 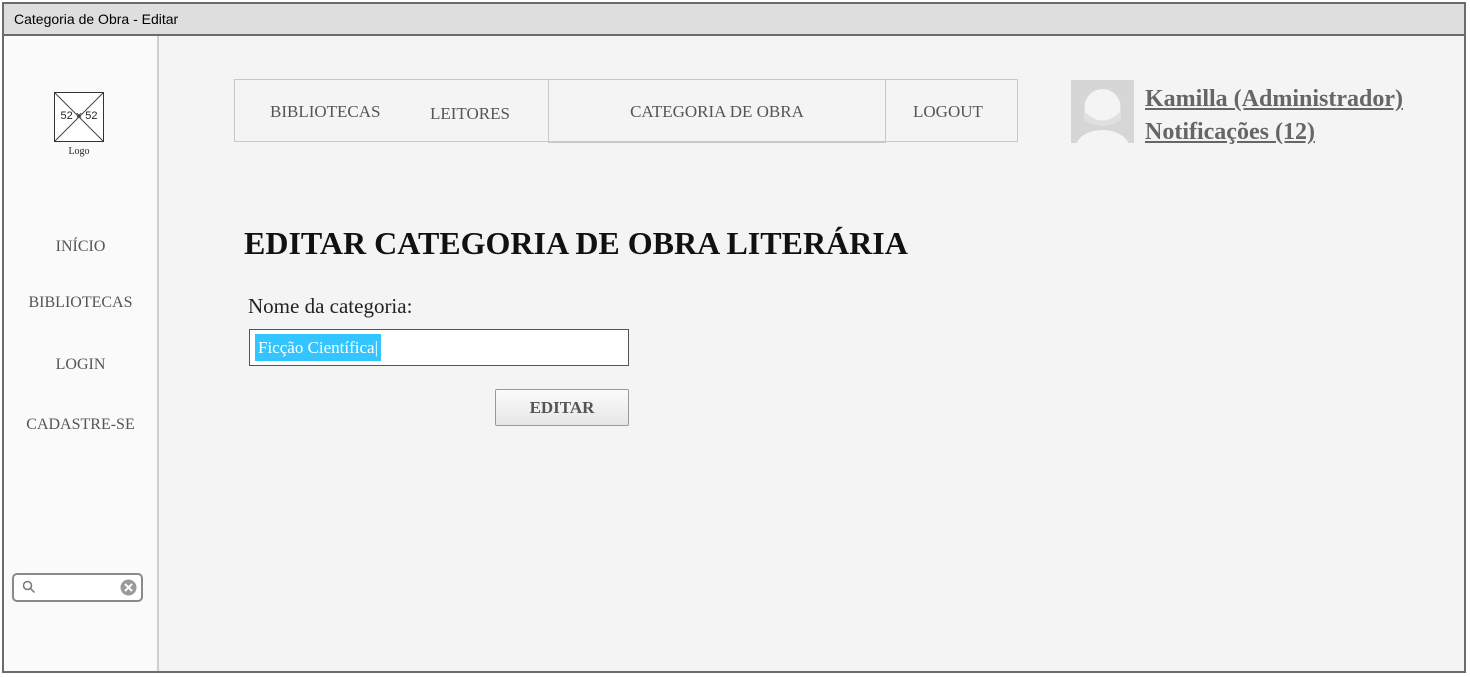 I want to click on logo-placeholder: 52 × 52, so click(x=79, y=117).